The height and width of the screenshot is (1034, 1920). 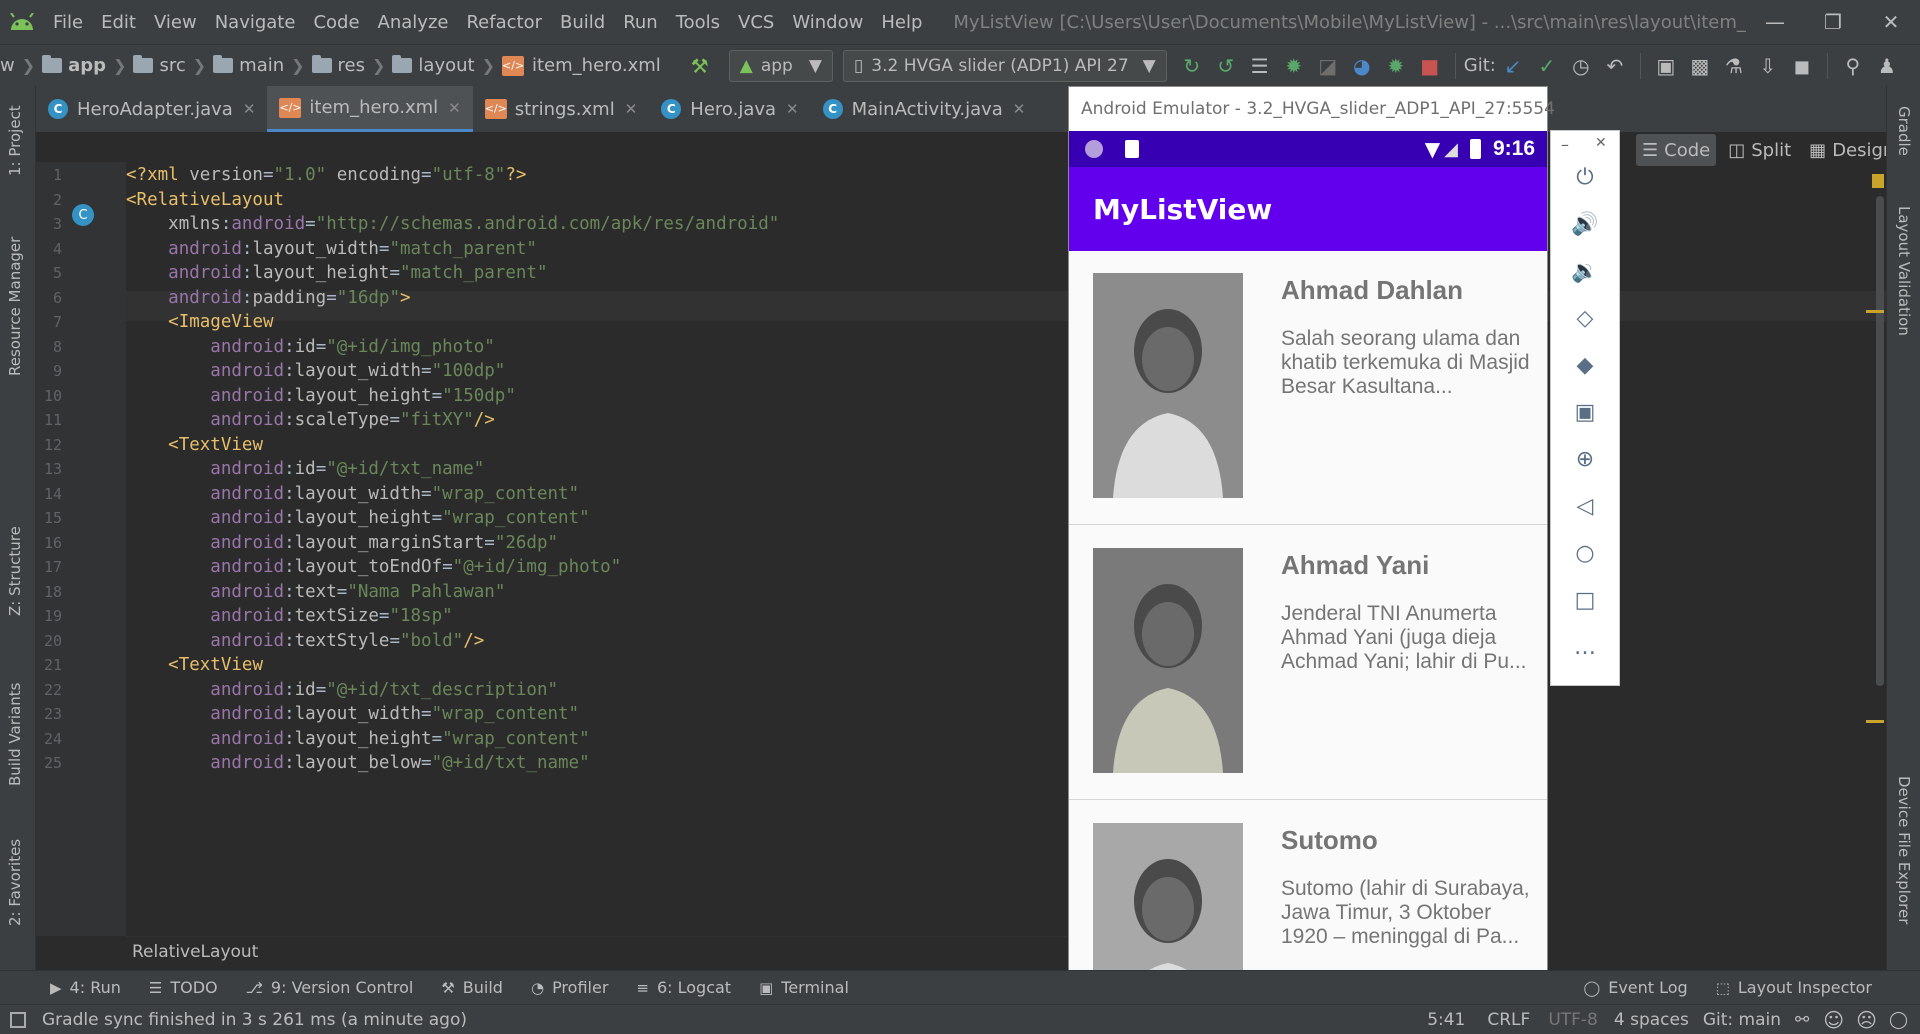 I want to click on lock-icon: ⚯, so click(x=1802, y=1020).